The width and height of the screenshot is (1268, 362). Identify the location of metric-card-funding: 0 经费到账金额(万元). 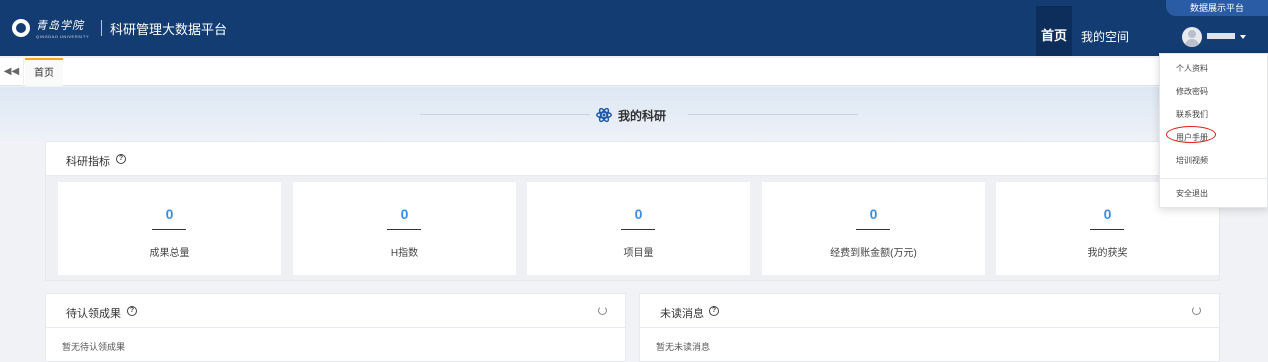
(873, 228).